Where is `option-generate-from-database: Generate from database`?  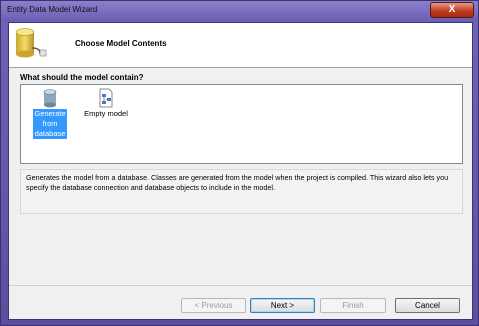
option-generate-from-database: Generate from database is located at coordinates (50, 113).